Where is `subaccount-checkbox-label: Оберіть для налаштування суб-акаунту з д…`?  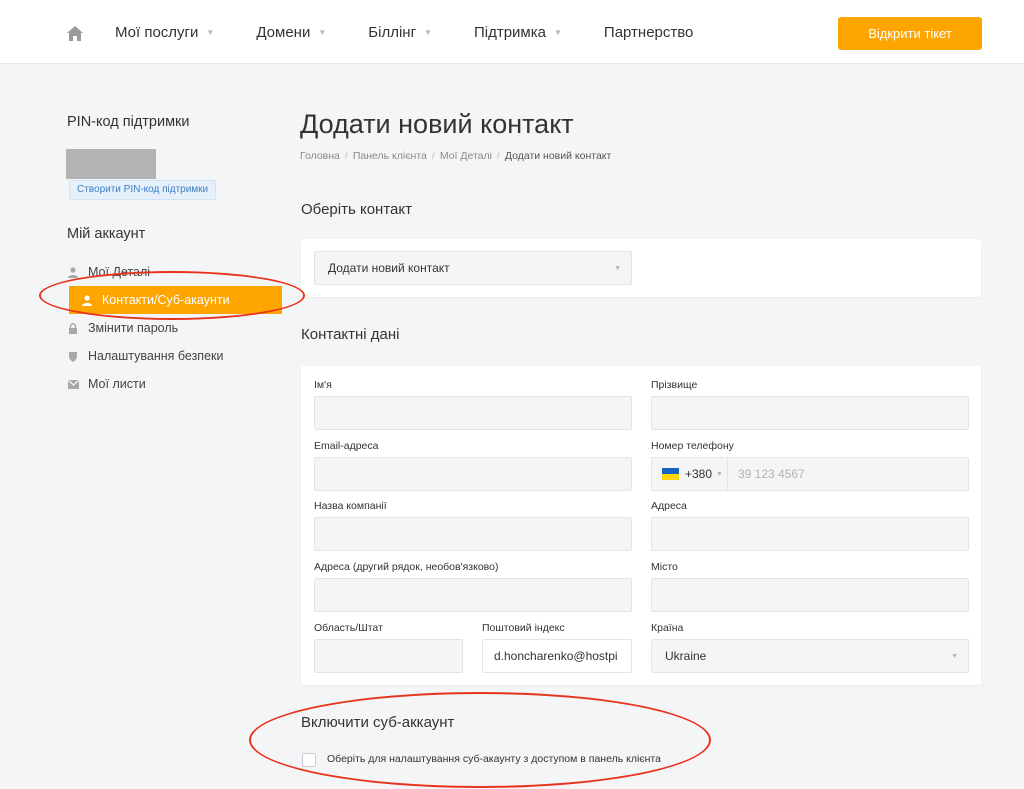 subaccount-checkbox-label: Оберіть для налаштування суб-акаунту з д… is located at coordinates (494, 759).